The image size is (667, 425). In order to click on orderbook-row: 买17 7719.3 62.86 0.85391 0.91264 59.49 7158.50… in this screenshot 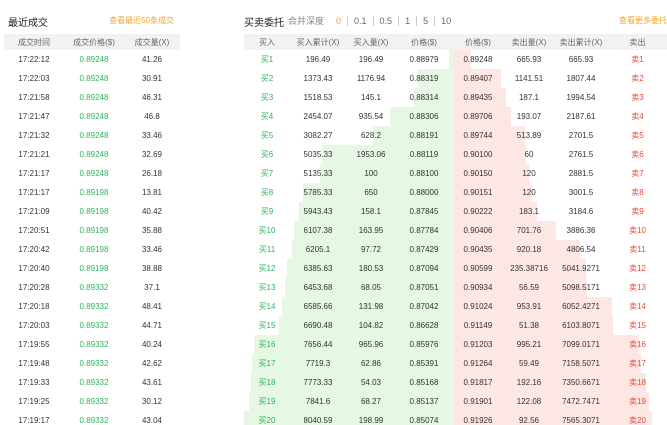, I will do `click(455, 363)`.